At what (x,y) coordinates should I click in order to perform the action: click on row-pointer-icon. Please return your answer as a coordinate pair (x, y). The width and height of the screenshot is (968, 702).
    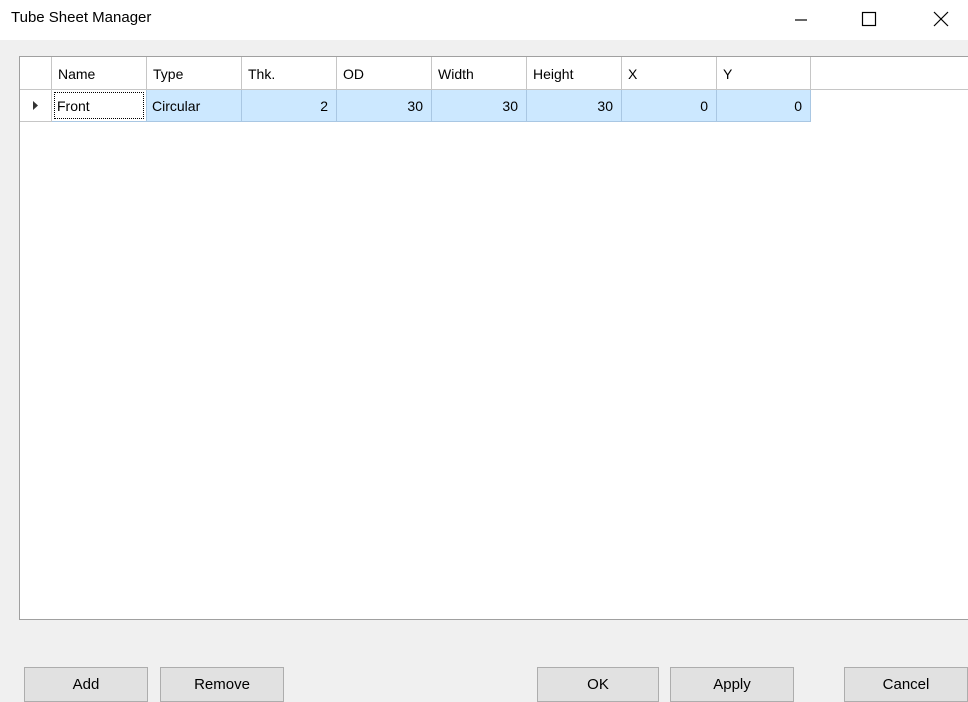
    Looking at the image, I should click on (35, 105).